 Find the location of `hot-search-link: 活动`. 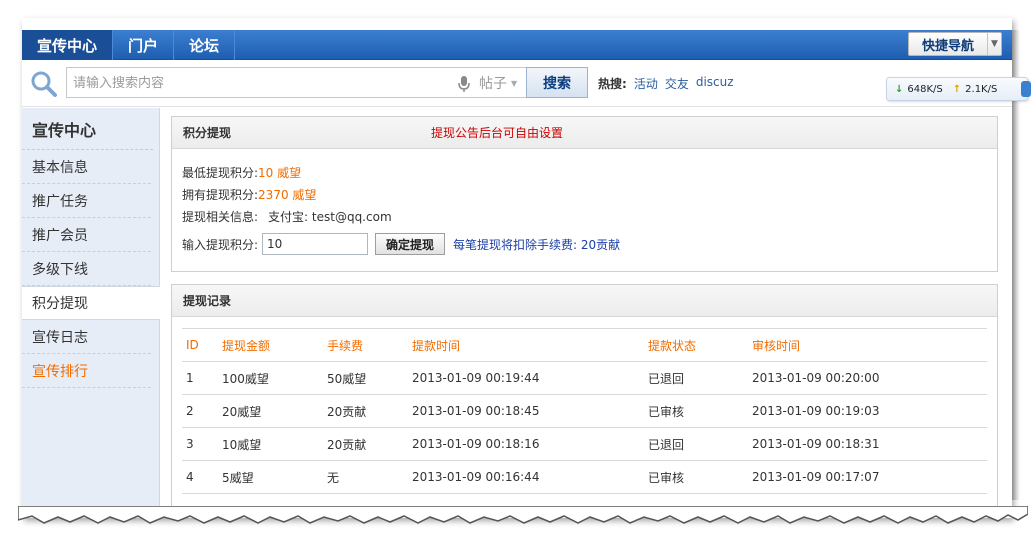

hot-search-link: 活动 is located at coordinates (646, 83).